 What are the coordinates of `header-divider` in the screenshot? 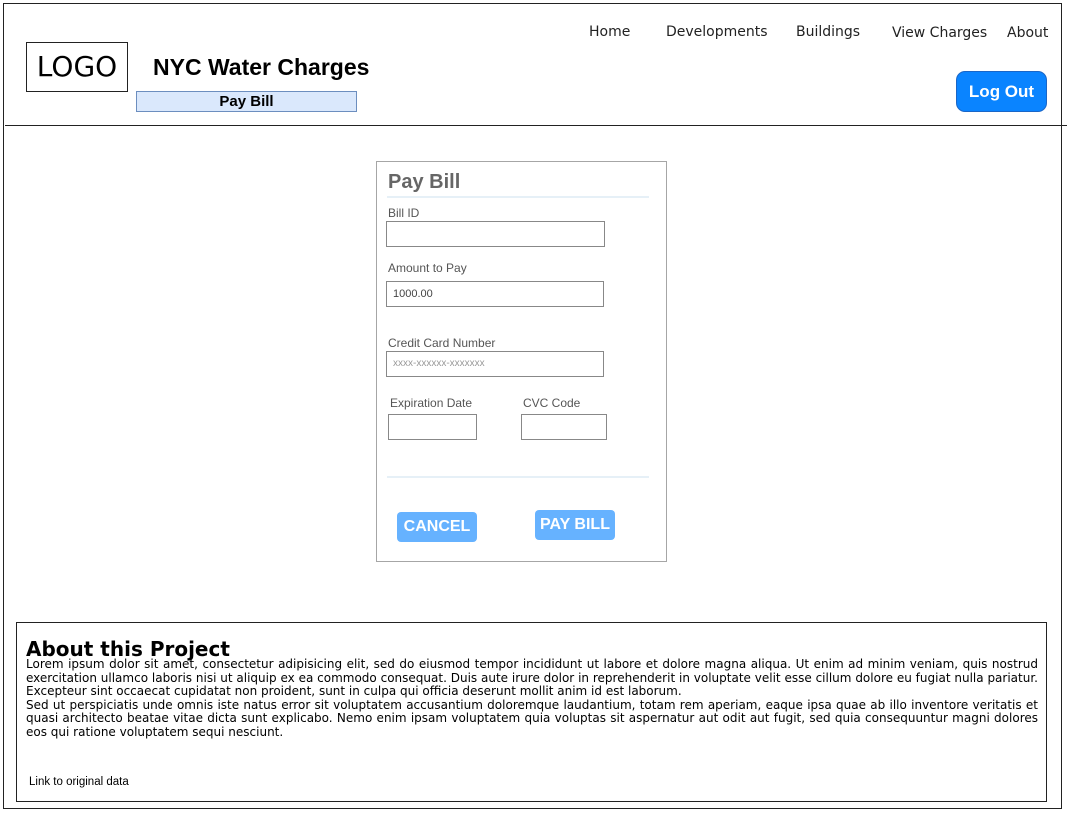 It's located at (536, 125).